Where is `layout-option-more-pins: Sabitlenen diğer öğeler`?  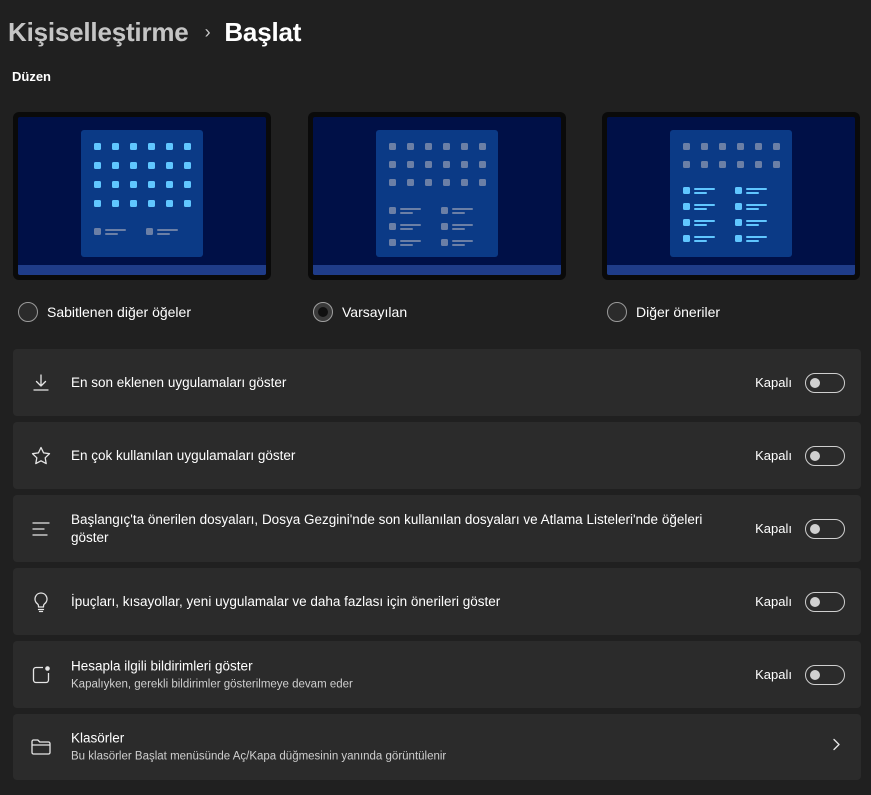
layout-option-more-pins: Sabitlenen diğer öğeler is located at coordinates (142, 217).